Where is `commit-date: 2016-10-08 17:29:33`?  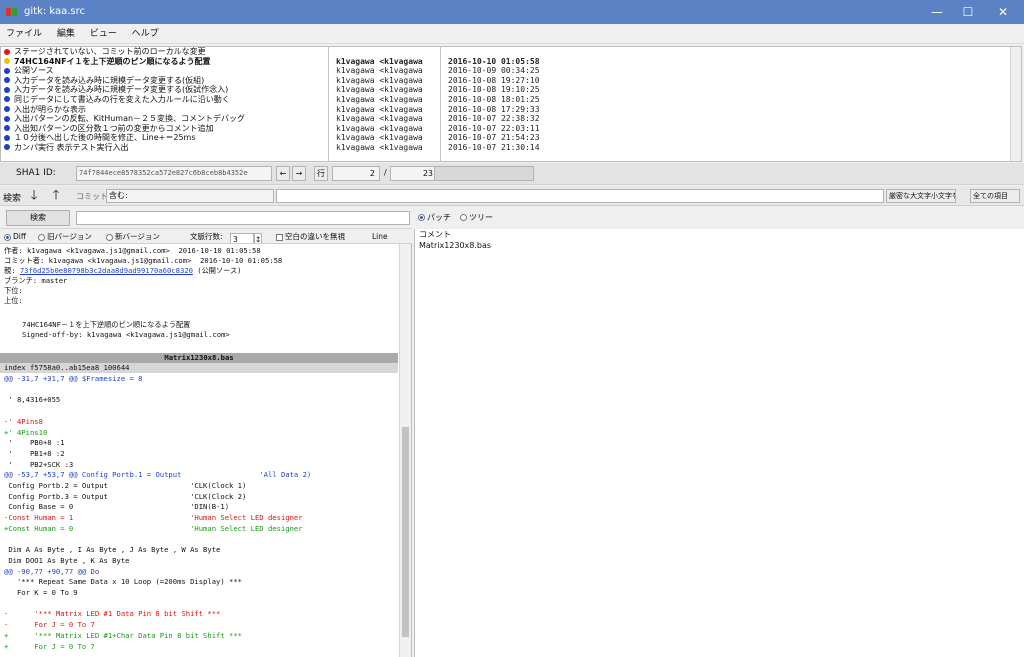
commit-date: 2016-10-08 17:29:33 is located at coordinates (494, 109).